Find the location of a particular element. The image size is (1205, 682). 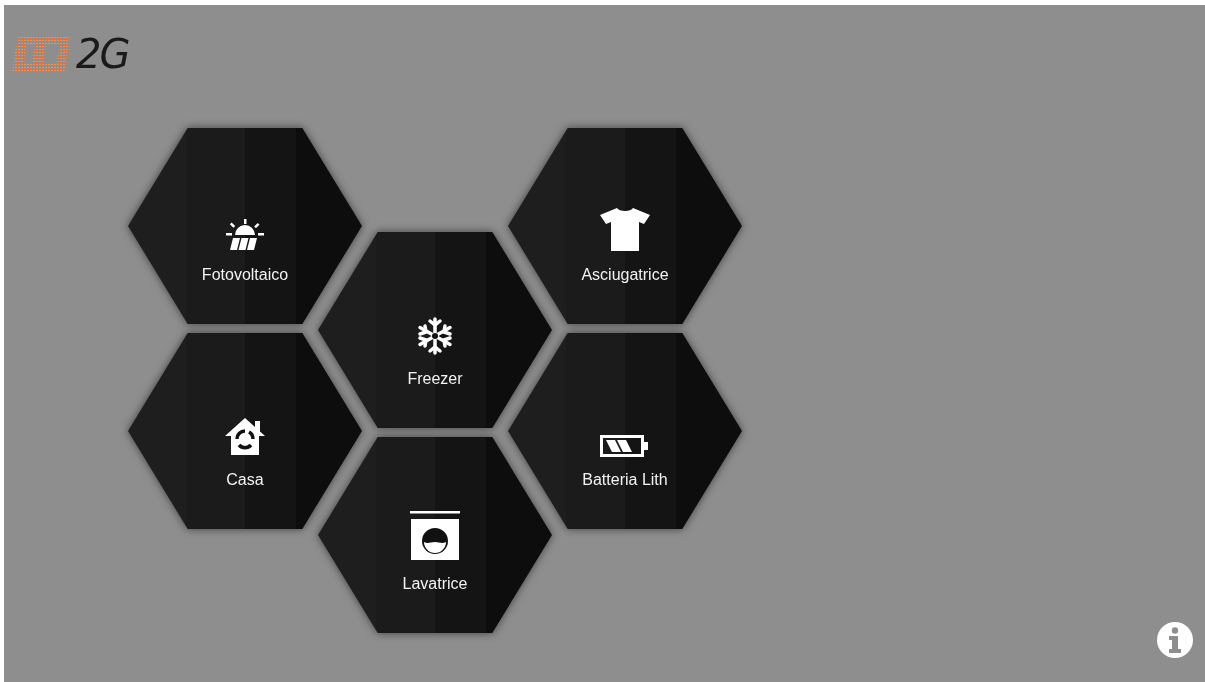

tile-label: Batteria Lith is located at coordinates (625, 480).